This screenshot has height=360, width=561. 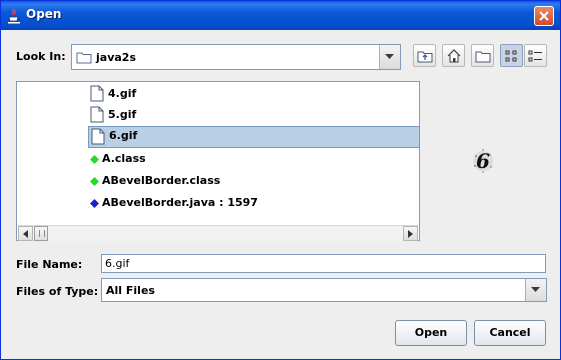 I want to click on list-item: ABevelBorder.class, so click(x=254, y=181).